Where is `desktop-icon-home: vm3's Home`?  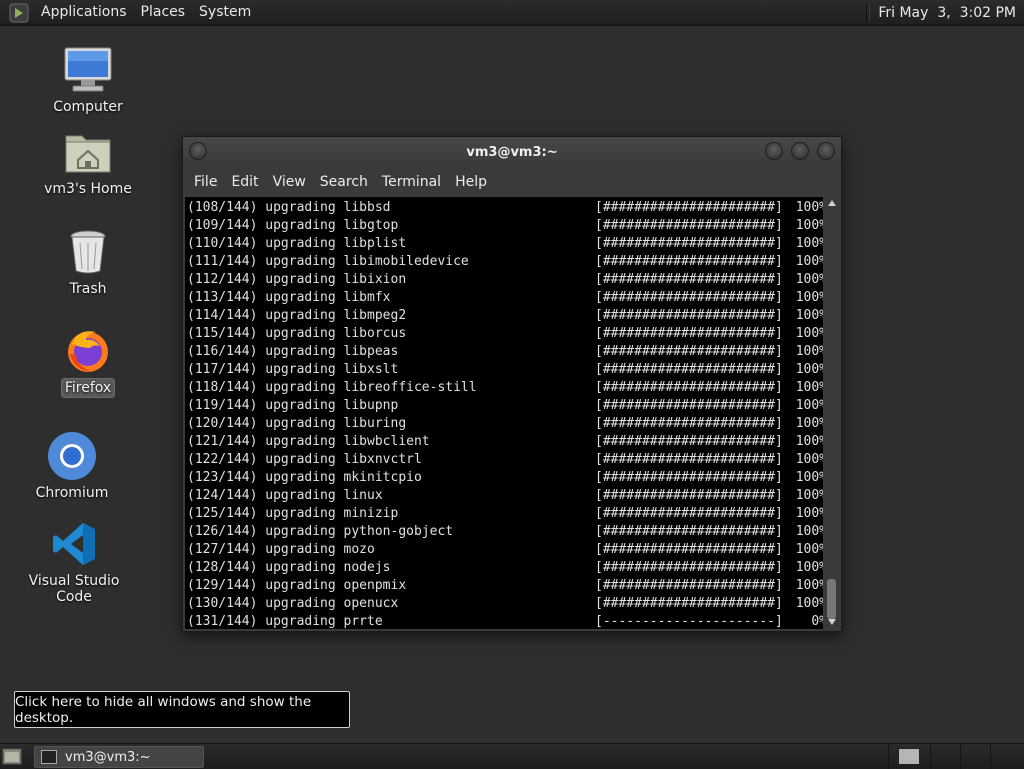 desktop-icon-home: vm3's Home is located at coordinates (88, 162).